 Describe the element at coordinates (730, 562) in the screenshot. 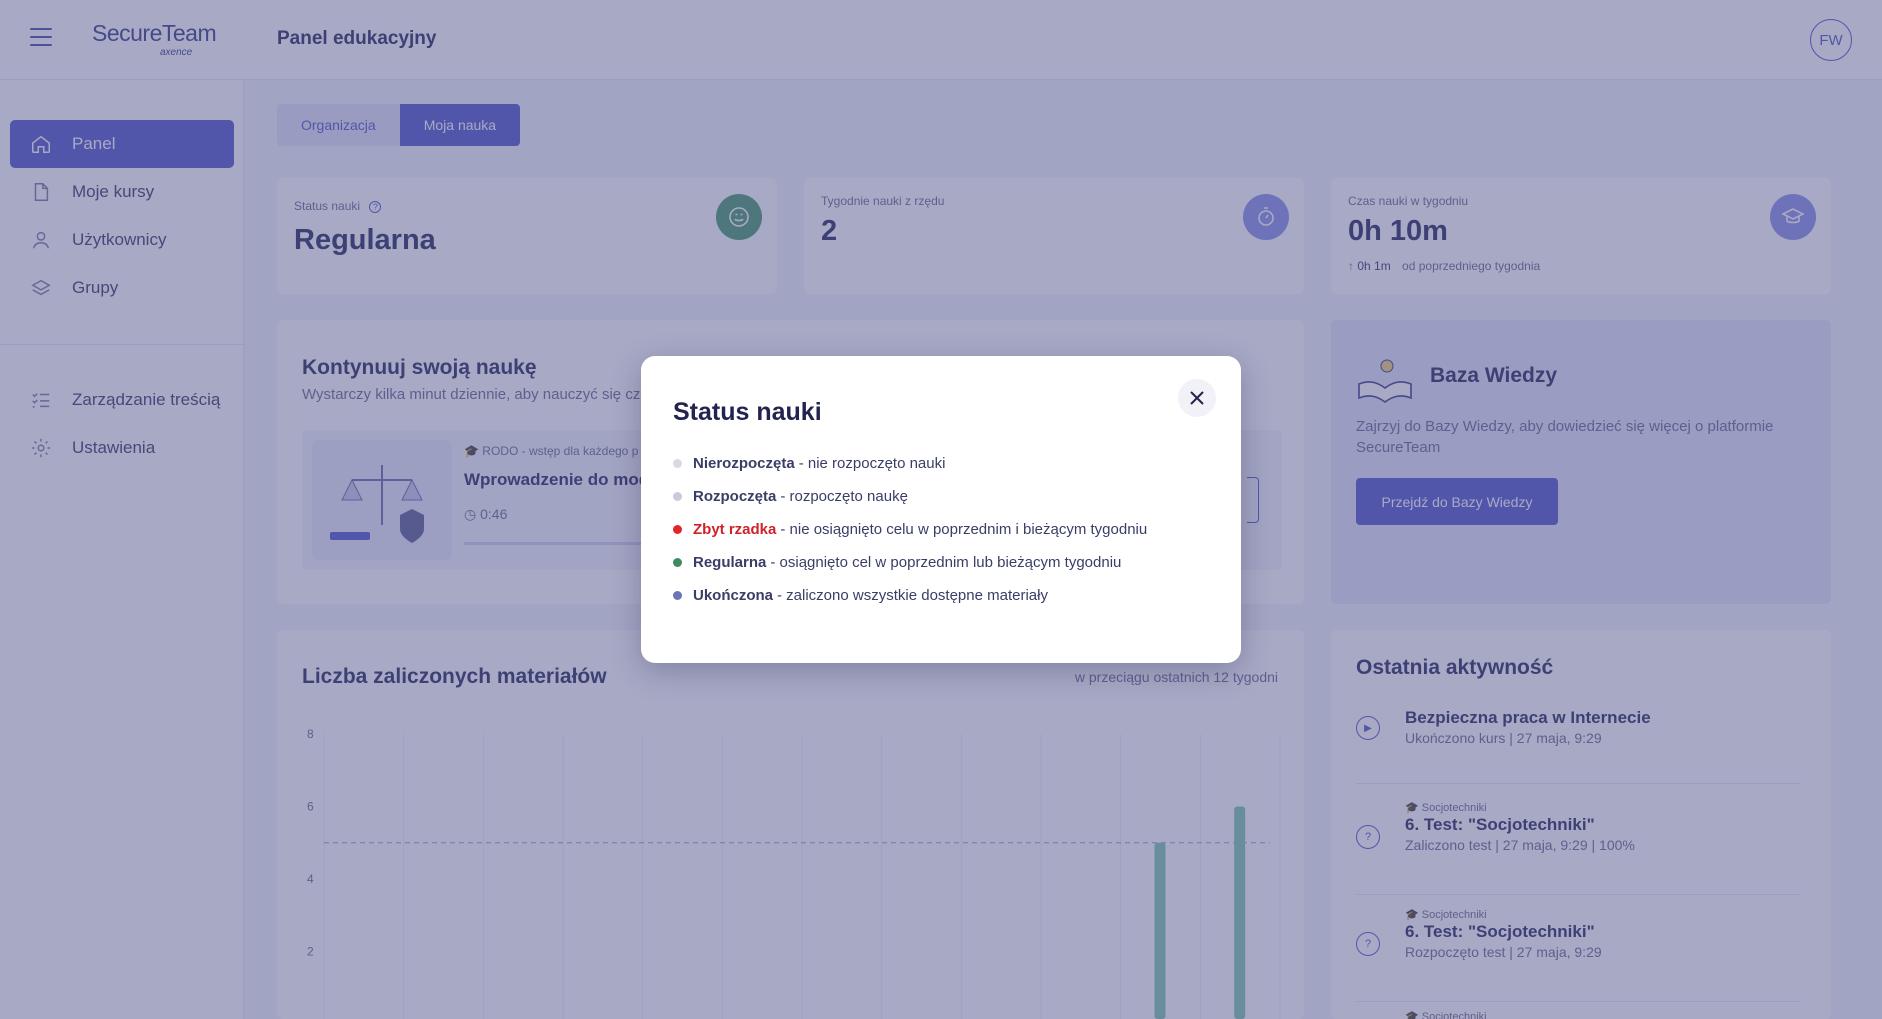

I see `status-name: Regularna` at that location.